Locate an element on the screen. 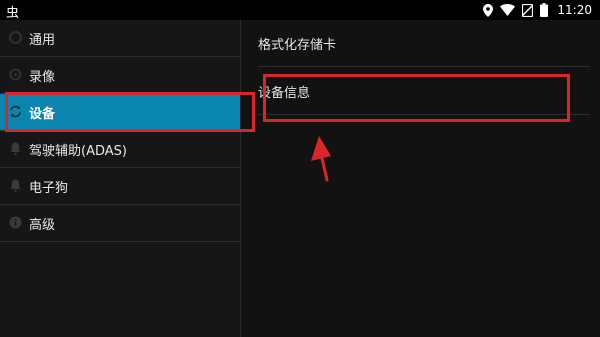  menu-item-label: 通用 is located at coordinates (42, 40).